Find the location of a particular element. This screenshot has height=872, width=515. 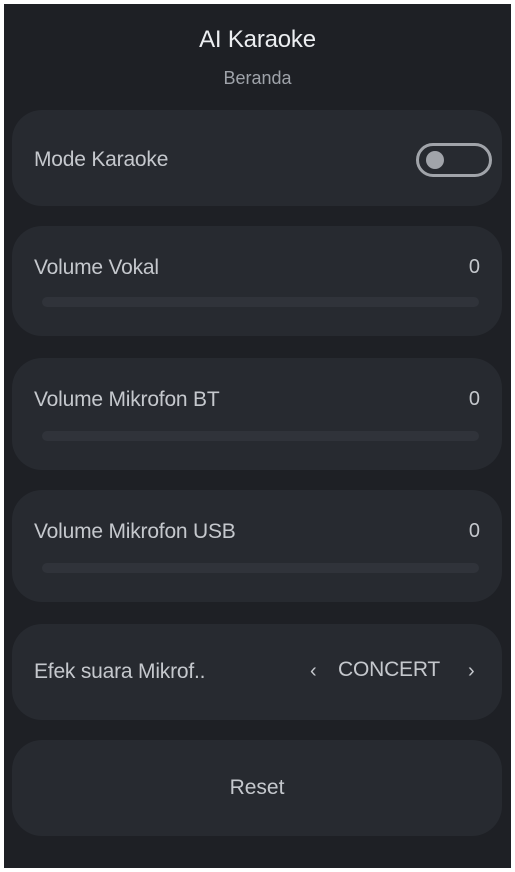

chevron-left-icon: ‹ is located at coordinates (313, 671).